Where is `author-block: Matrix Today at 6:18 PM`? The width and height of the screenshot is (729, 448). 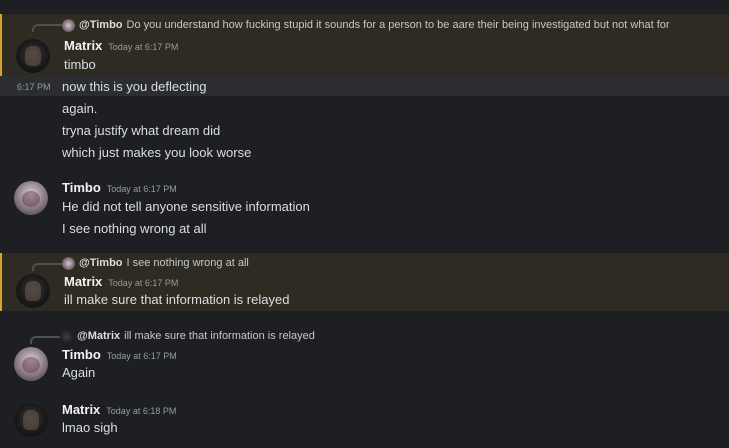
author-block: Matrix Today at 6:18 PM is located at coordinates (119, 409).